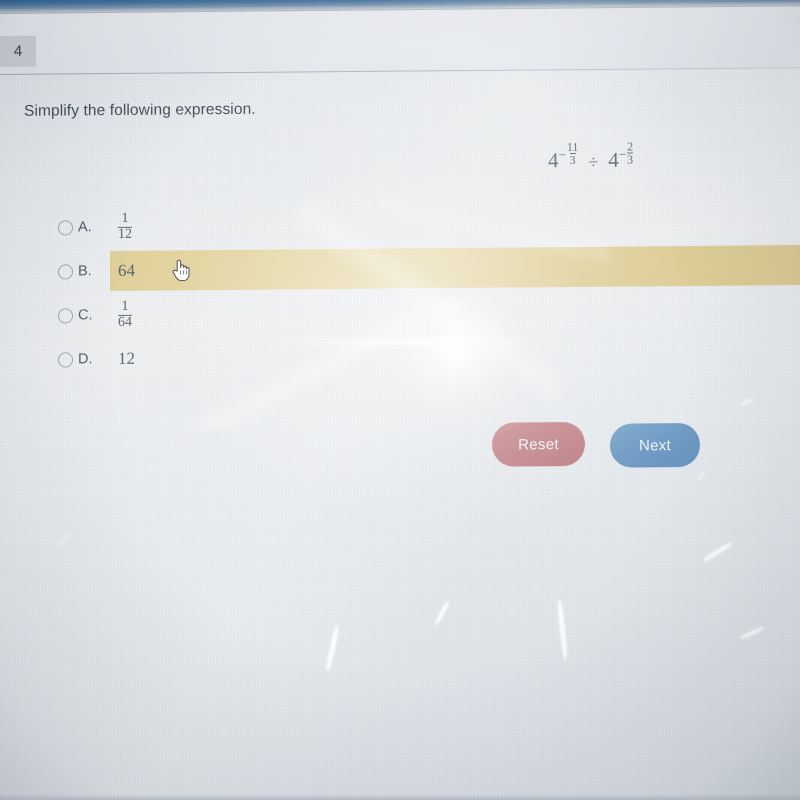 This screenshot has height=800, width=800. I want to click on option-row-a: A. 1 12, so click(400, 224).